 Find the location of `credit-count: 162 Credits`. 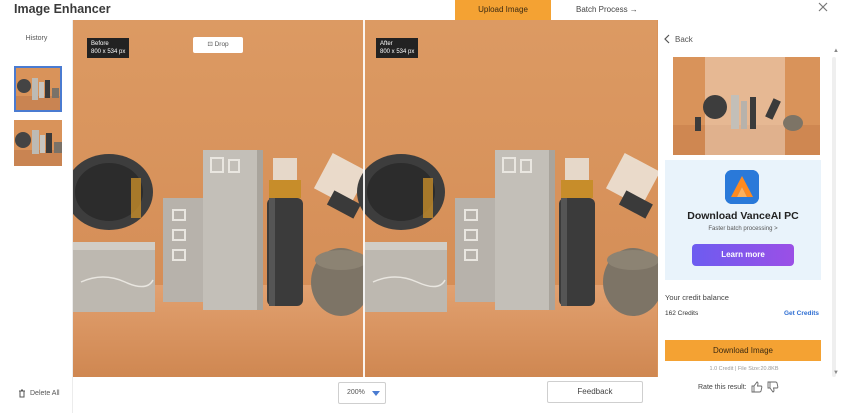

credit-count: 162 Credits is located at coordinates (682, 313).